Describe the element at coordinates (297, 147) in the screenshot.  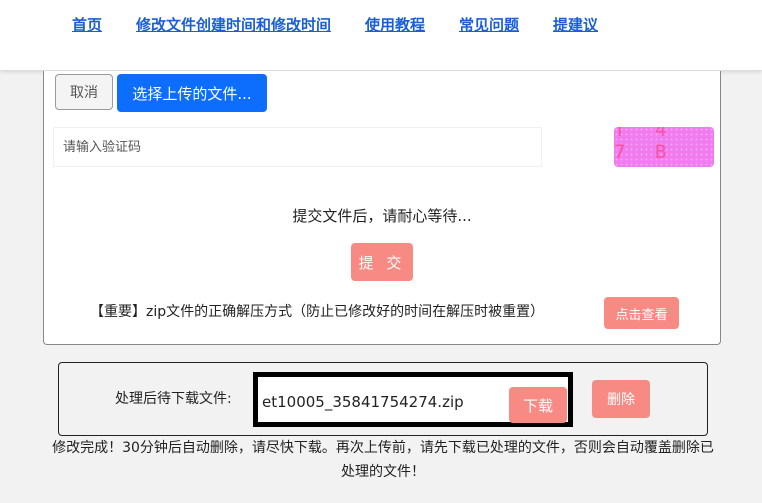
I see `captcha-input` at that location.